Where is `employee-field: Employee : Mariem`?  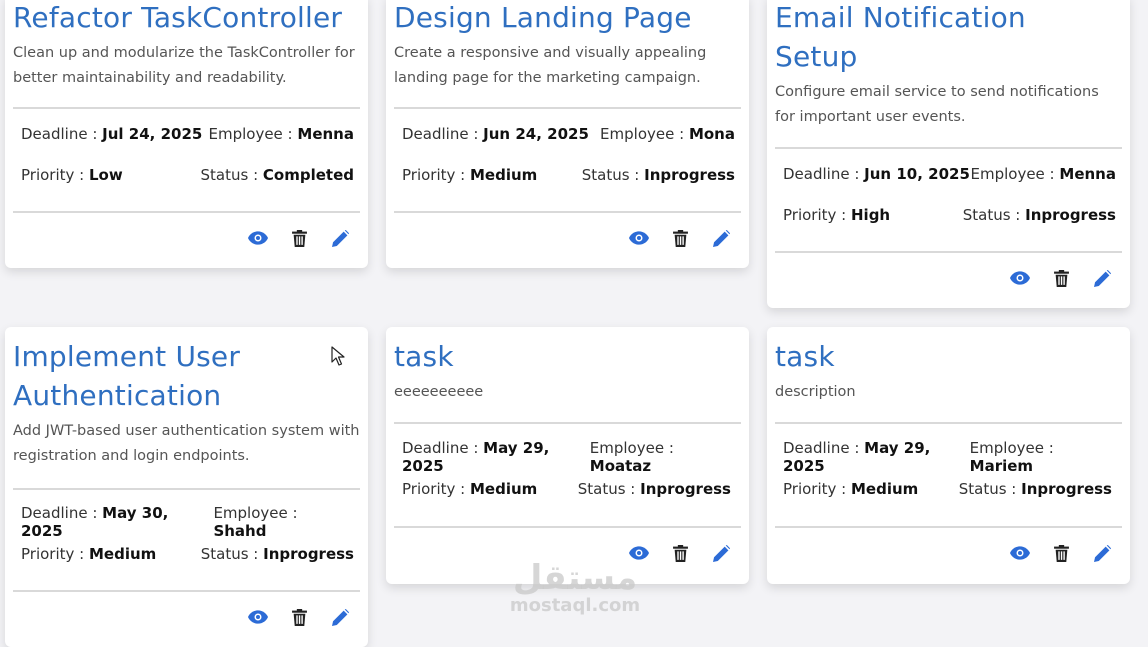 employee-field: Employee : Mariem is located at coordinates (1011, 457).